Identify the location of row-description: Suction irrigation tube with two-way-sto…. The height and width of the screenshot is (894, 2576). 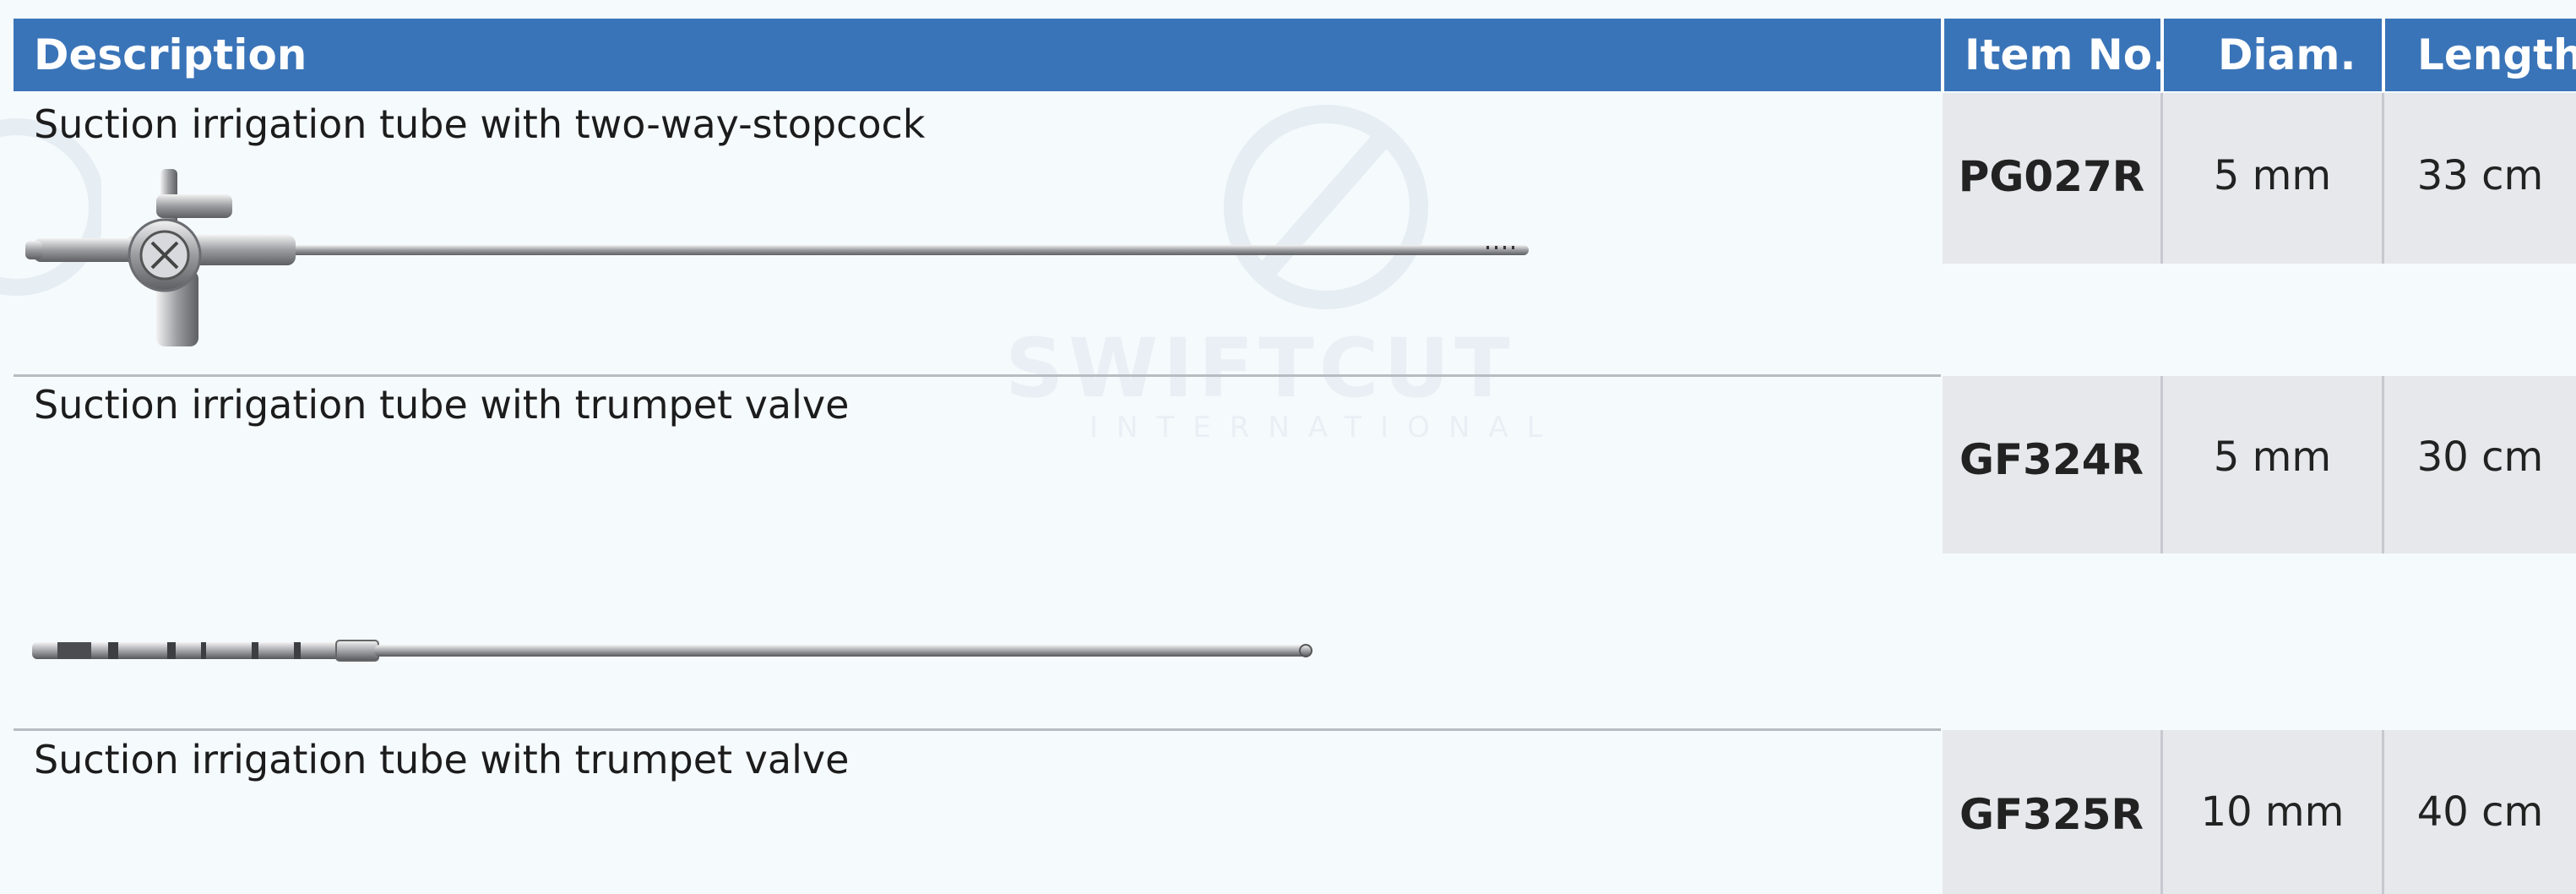
(480, 124).